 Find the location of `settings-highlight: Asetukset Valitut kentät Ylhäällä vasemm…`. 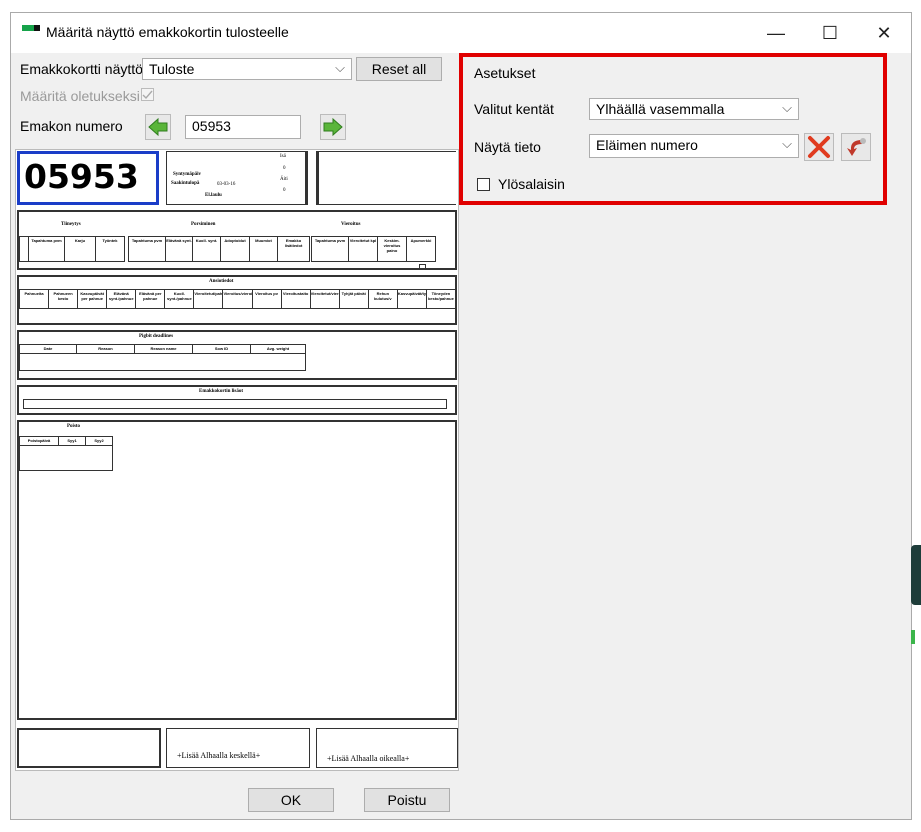

settings-highlight: Asetukset Valitut kentät Ylhäällä vasemm… is located at coordinates (673, 129).